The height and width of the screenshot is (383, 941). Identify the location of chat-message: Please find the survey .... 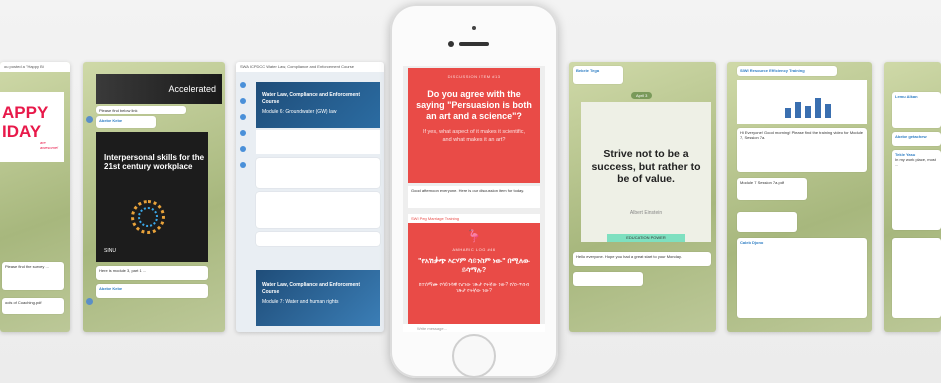
(33, 276).